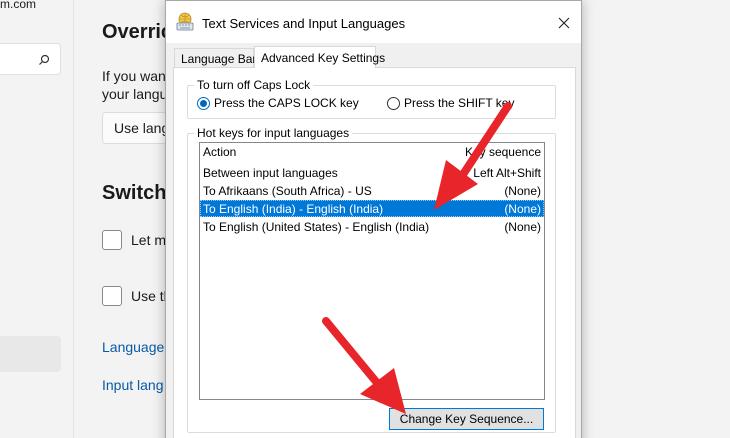 The image size is (730, 438). I want to click on list-row: Between input languages Left Alt+Shift, so click(372, 172).